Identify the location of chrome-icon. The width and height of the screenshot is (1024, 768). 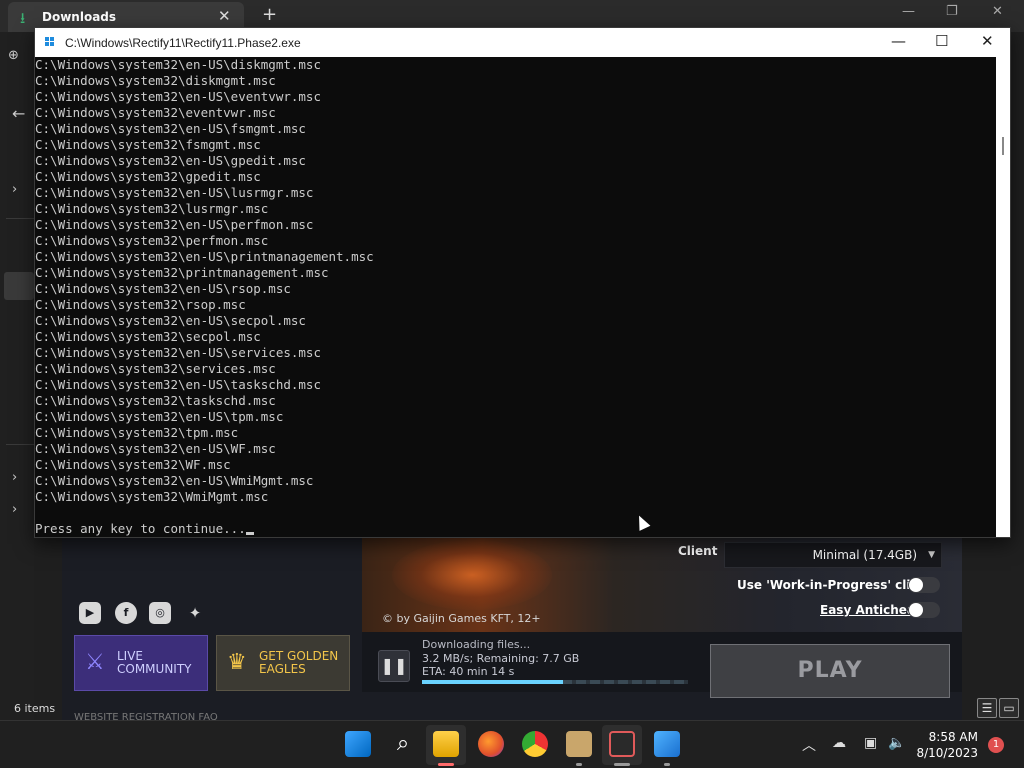
(535, 744).